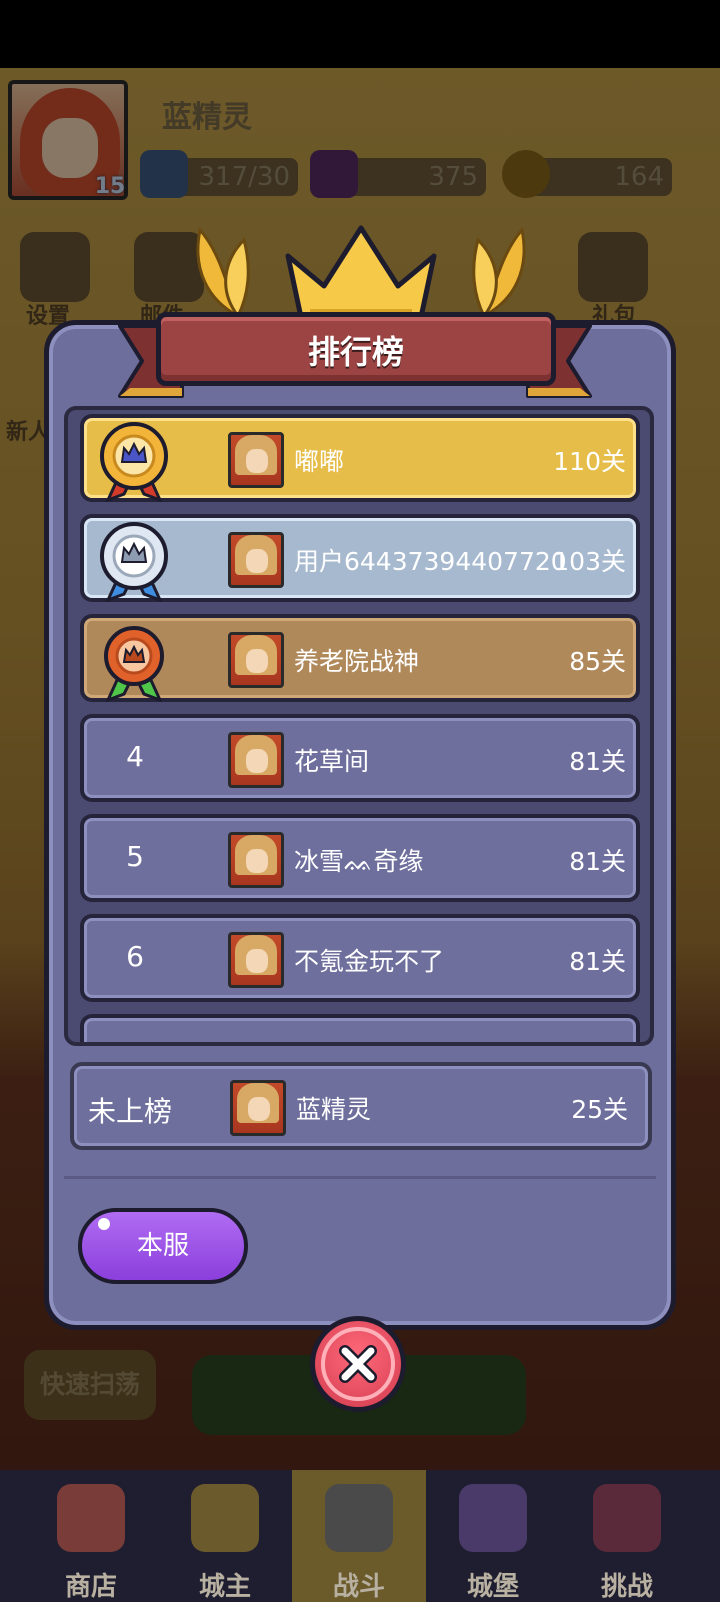 The width and height of the screenshot is (720, 1602). Describe the element at coordinates (430, 561) in the screenshot. I see `player-name: 用户64437394407720` at that location.